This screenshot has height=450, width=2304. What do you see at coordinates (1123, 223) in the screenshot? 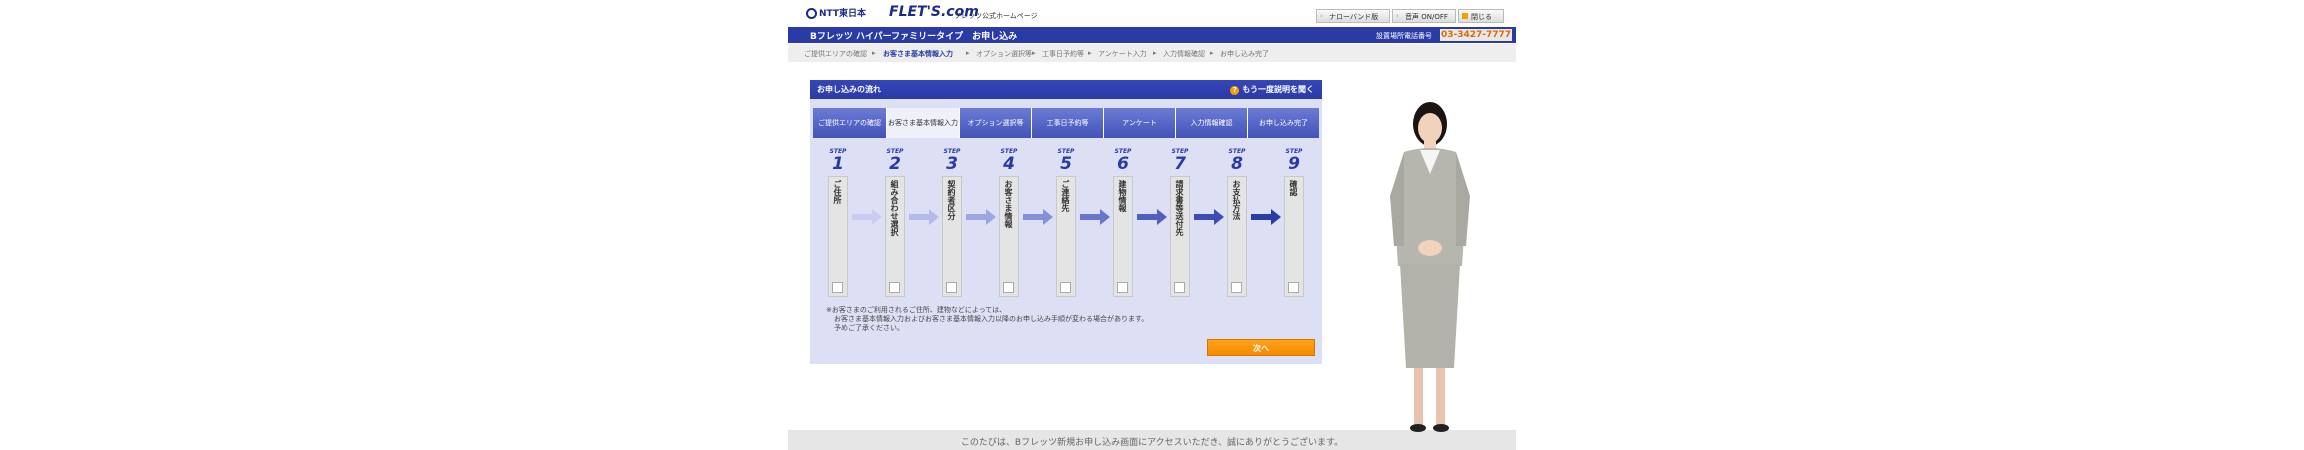
I see `step-6: STEP 6 建物情報` at bounding box center [1123, 223].